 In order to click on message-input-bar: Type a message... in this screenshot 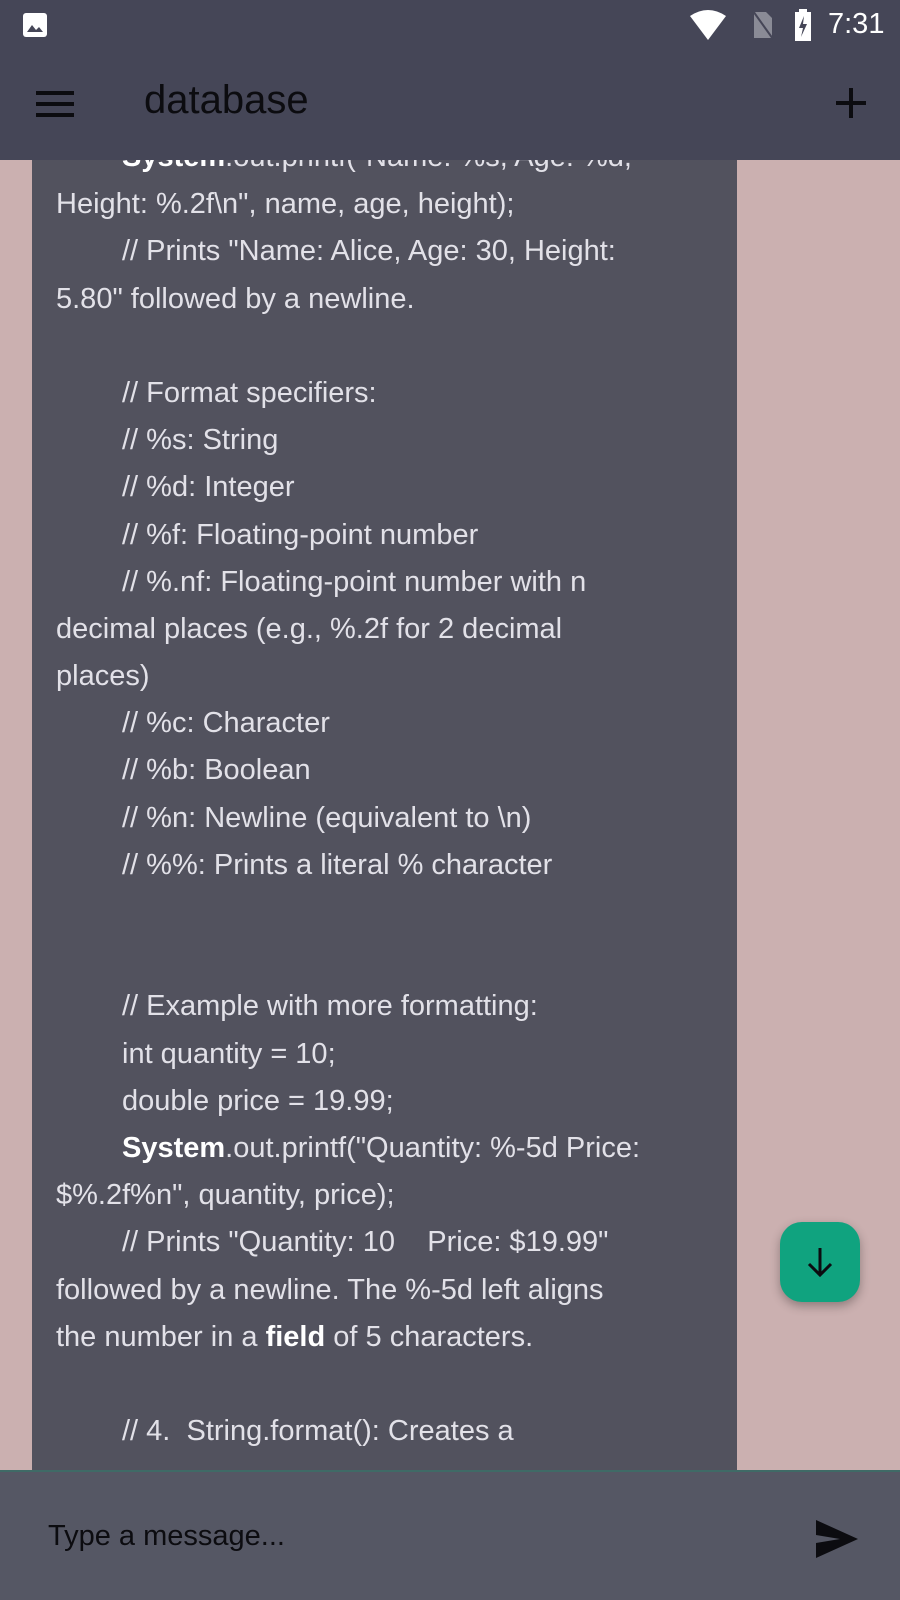, I will do `click(450, 1535)`.